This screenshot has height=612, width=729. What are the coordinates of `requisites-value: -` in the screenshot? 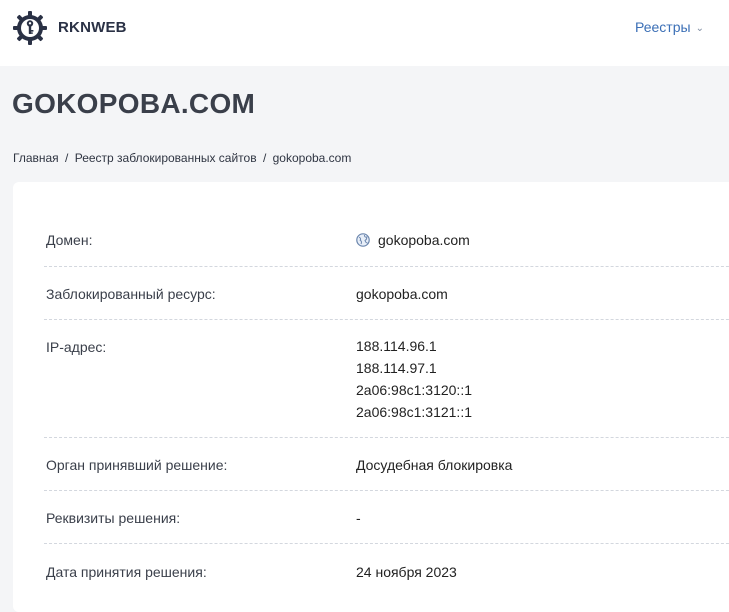 It's located at (358, 518).